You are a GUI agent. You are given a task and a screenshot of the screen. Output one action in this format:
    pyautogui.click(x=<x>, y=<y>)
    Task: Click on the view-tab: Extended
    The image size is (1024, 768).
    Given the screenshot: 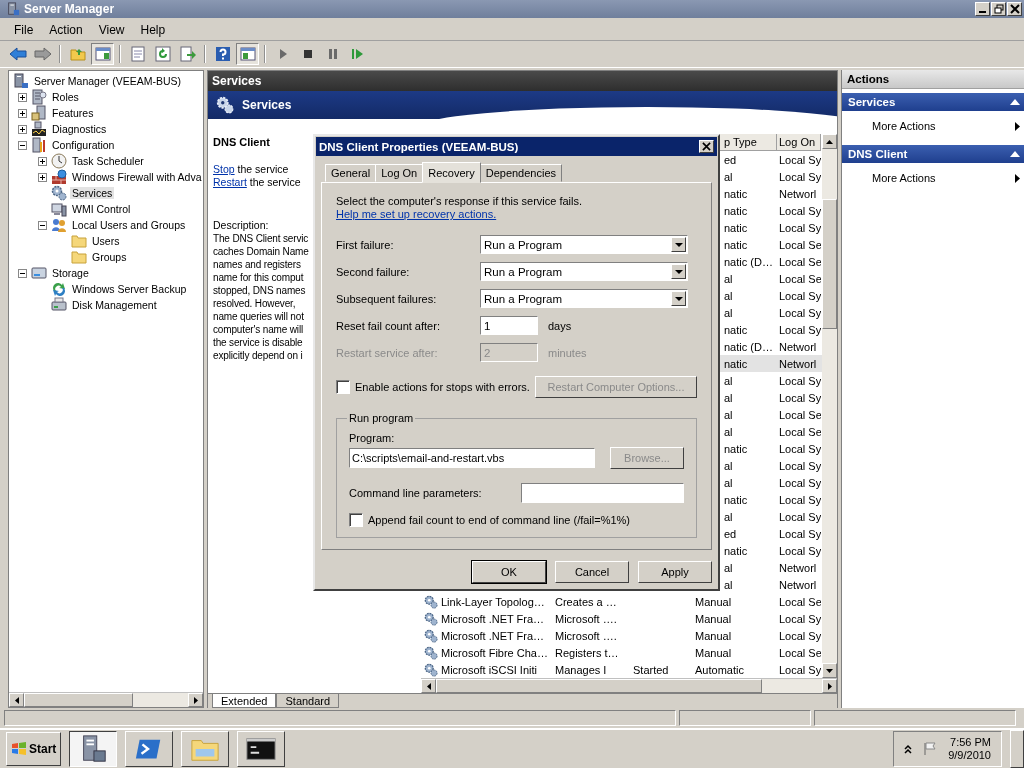 What is the action you would take?
    pyautogui.click(x=244, y=701)
    